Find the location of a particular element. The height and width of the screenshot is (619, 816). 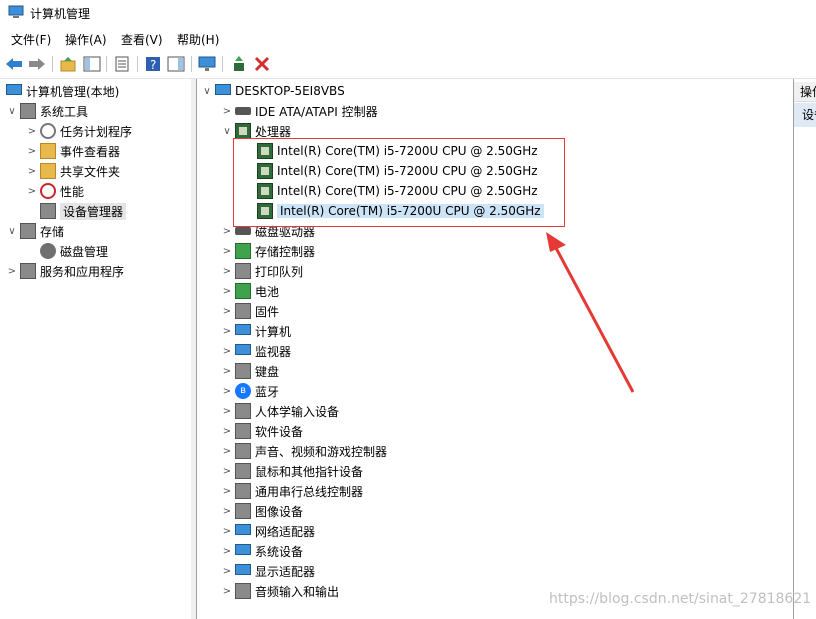

tree-item-mice: > 鼠标和其他指针设备 is located at coordinates (292, 471).